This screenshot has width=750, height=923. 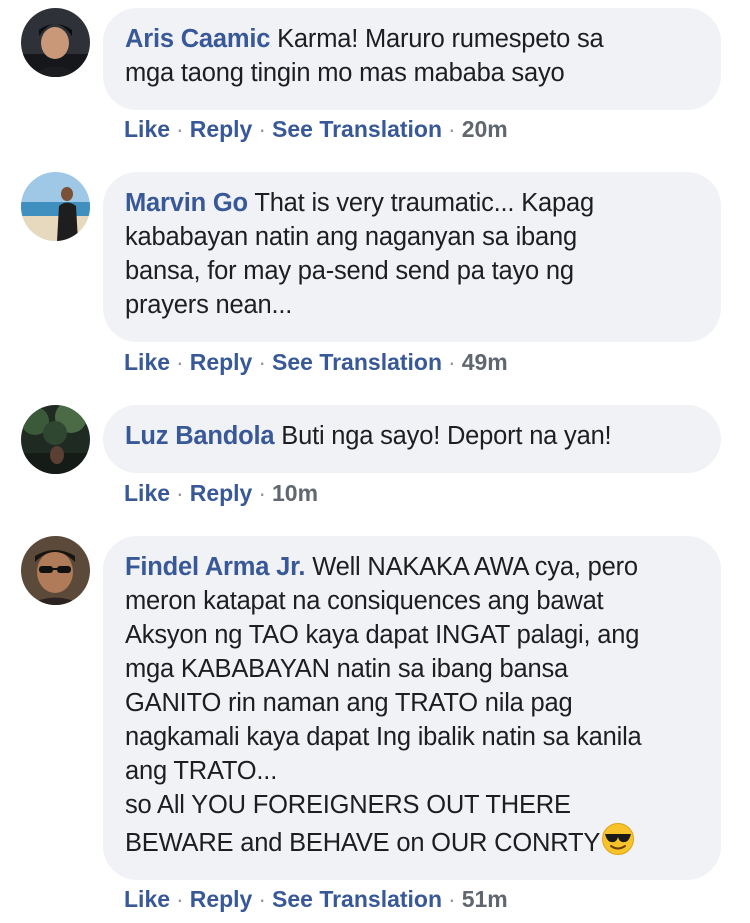 What do you see at coordinates (485, 899) in the screenshot?
I see `comment-timestamp: 51m` at bounding box center [485, 899].